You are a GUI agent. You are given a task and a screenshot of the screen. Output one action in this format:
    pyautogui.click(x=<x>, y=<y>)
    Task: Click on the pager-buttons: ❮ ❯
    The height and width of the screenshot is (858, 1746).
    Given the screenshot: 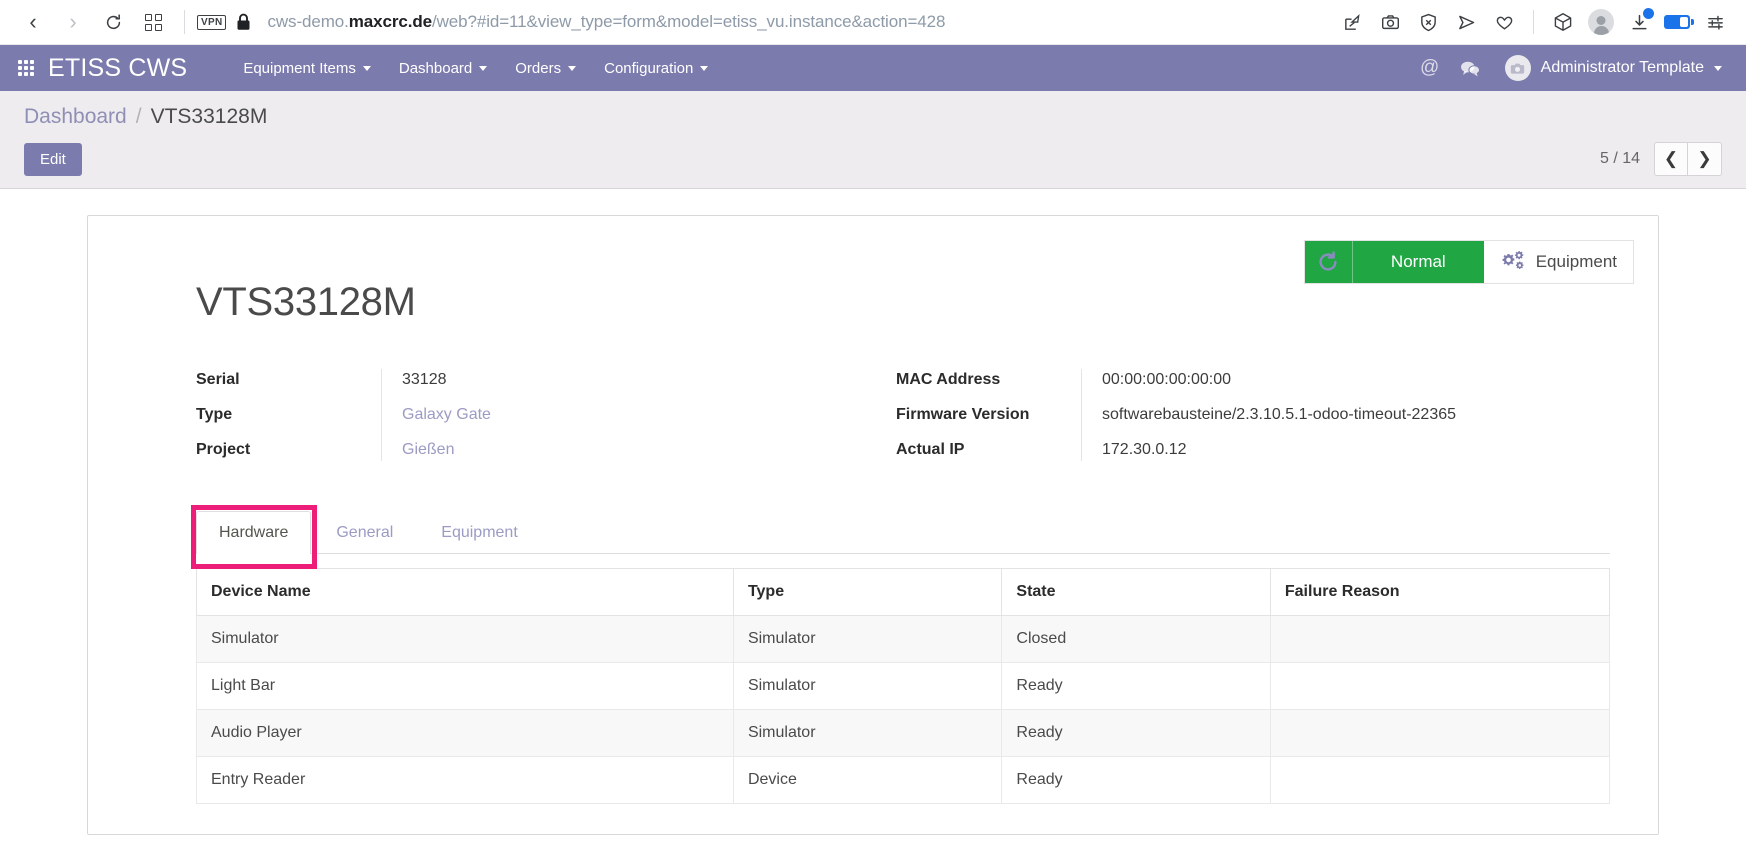 What is the action you would take?
    pyautogui.click(x=1688, y=159)
    